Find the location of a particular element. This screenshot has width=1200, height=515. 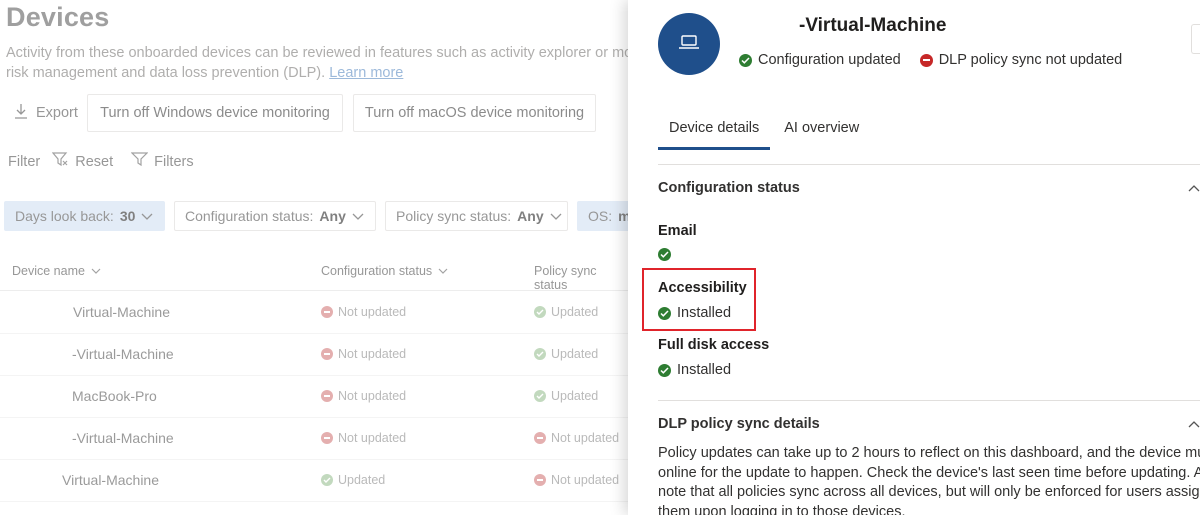

config-status-cell: Updated is located at coordinates (353, 480).